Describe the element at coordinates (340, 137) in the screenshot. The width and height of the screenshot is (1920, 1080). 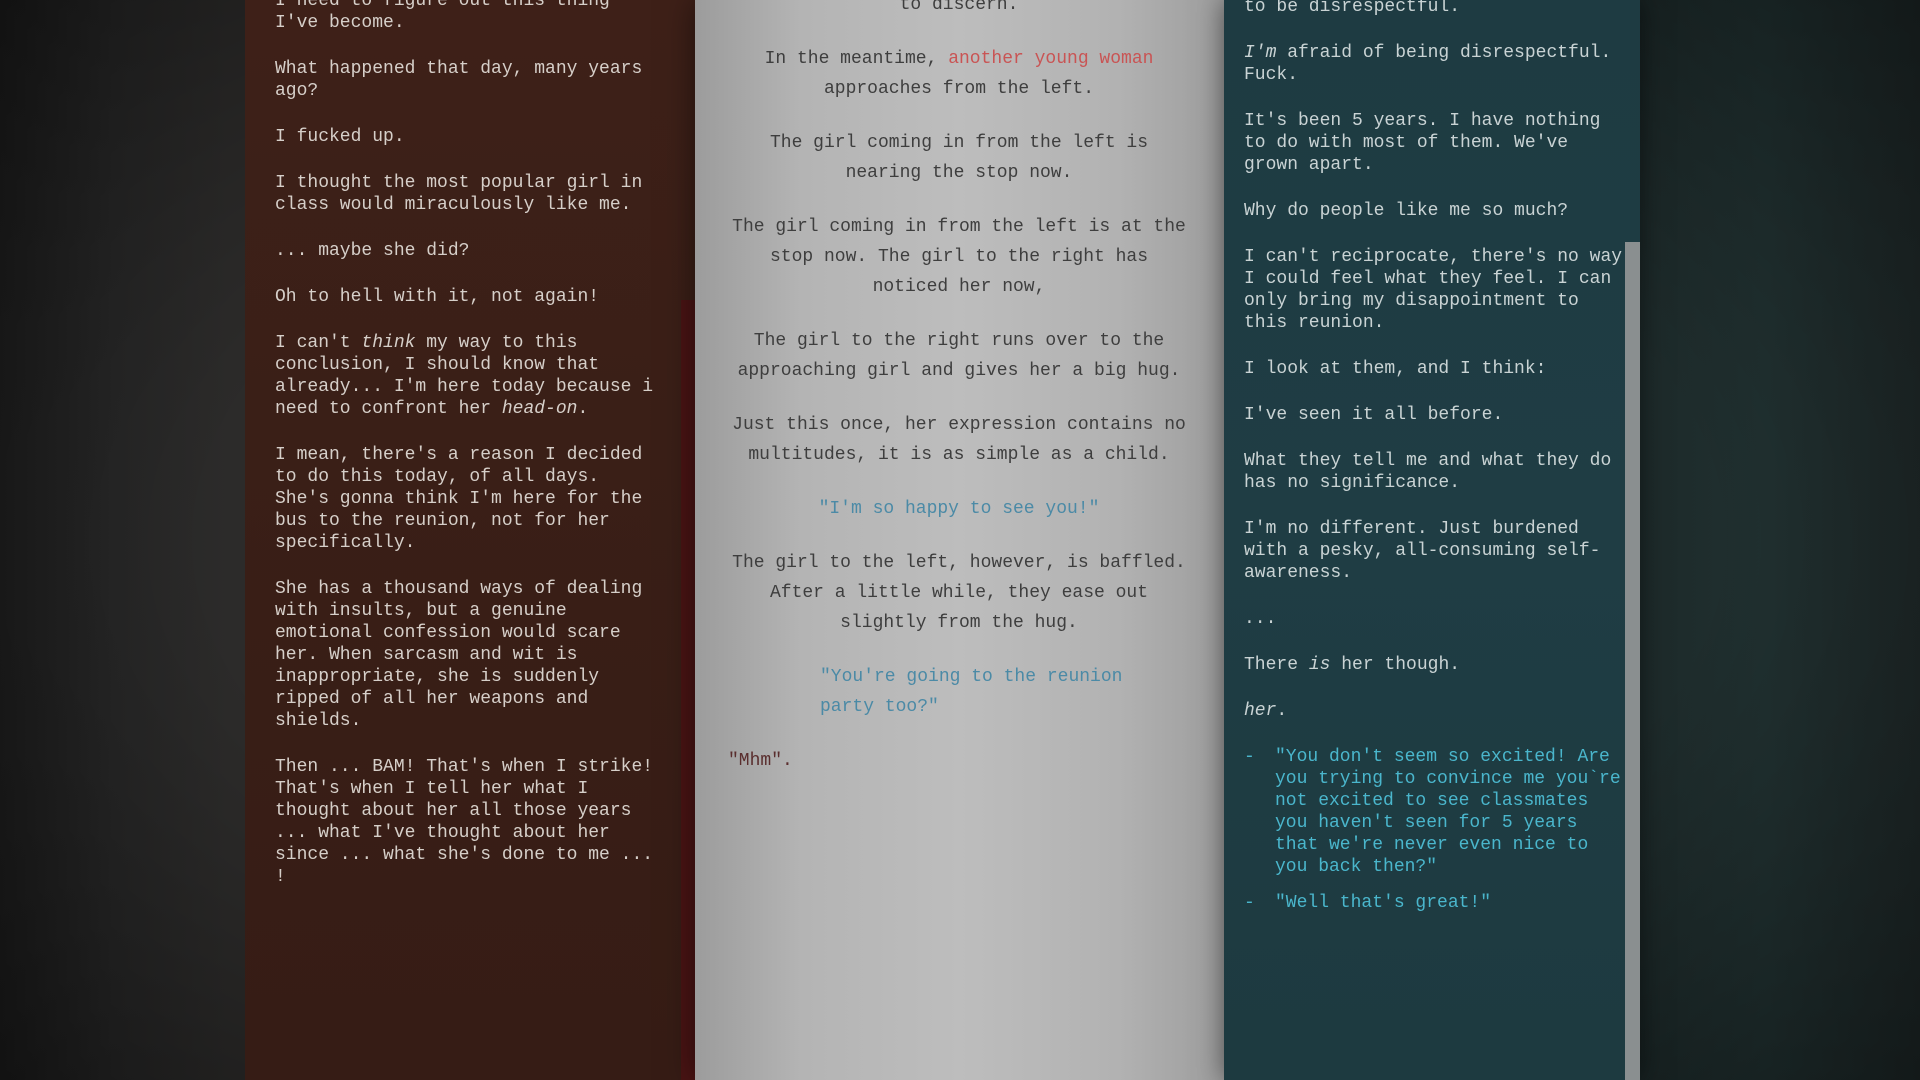
I see `left-paragraph: I fucked up.` at that location.